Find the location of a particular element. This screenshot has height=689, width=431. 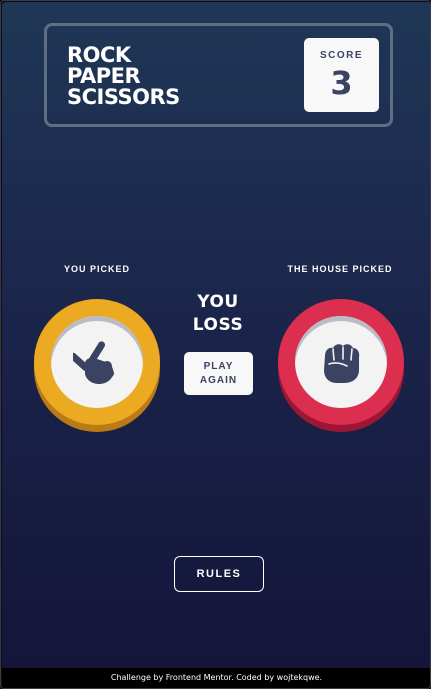

house-pick-token is located at coordinates (341, 362).